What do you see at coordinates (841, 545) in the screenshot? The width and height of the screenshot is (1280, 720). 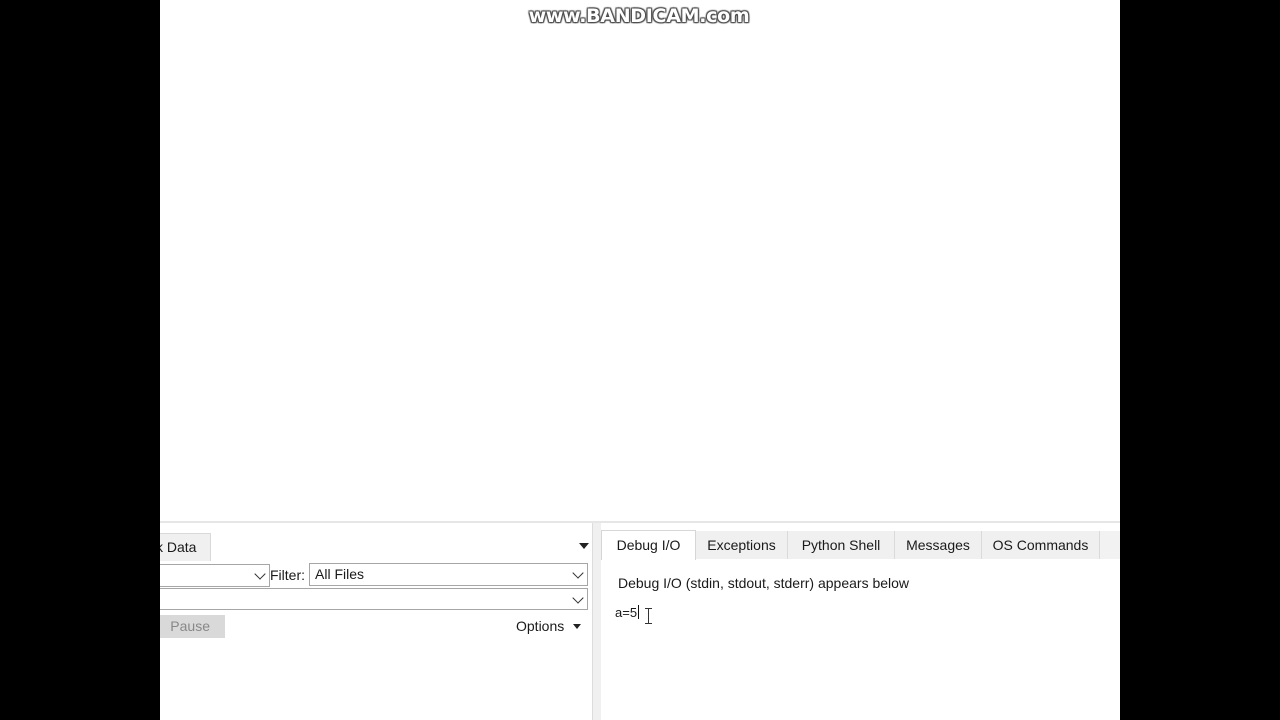 I see `tab-python-shell: Python Shell` at bounding box center [841, 545].